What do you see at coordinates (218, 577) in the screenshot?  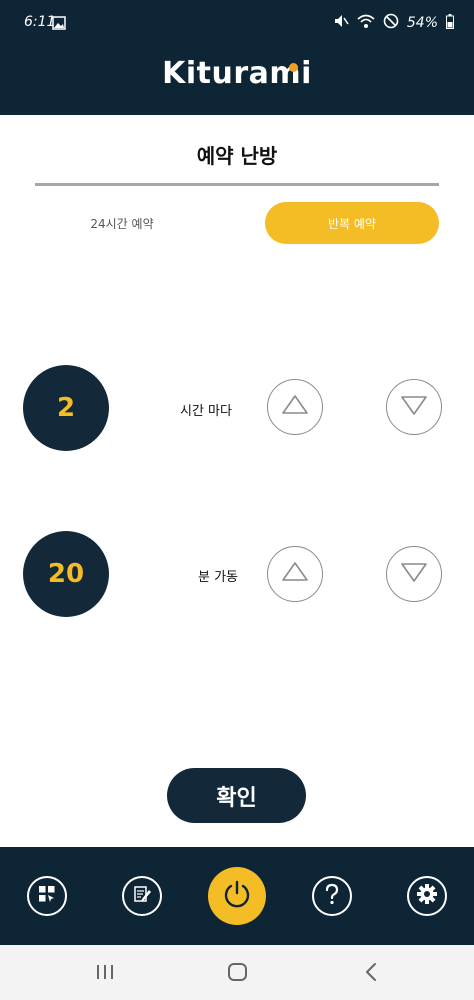 I see `run-minutes-label: 분 가동` at bounding box center [218, 577].